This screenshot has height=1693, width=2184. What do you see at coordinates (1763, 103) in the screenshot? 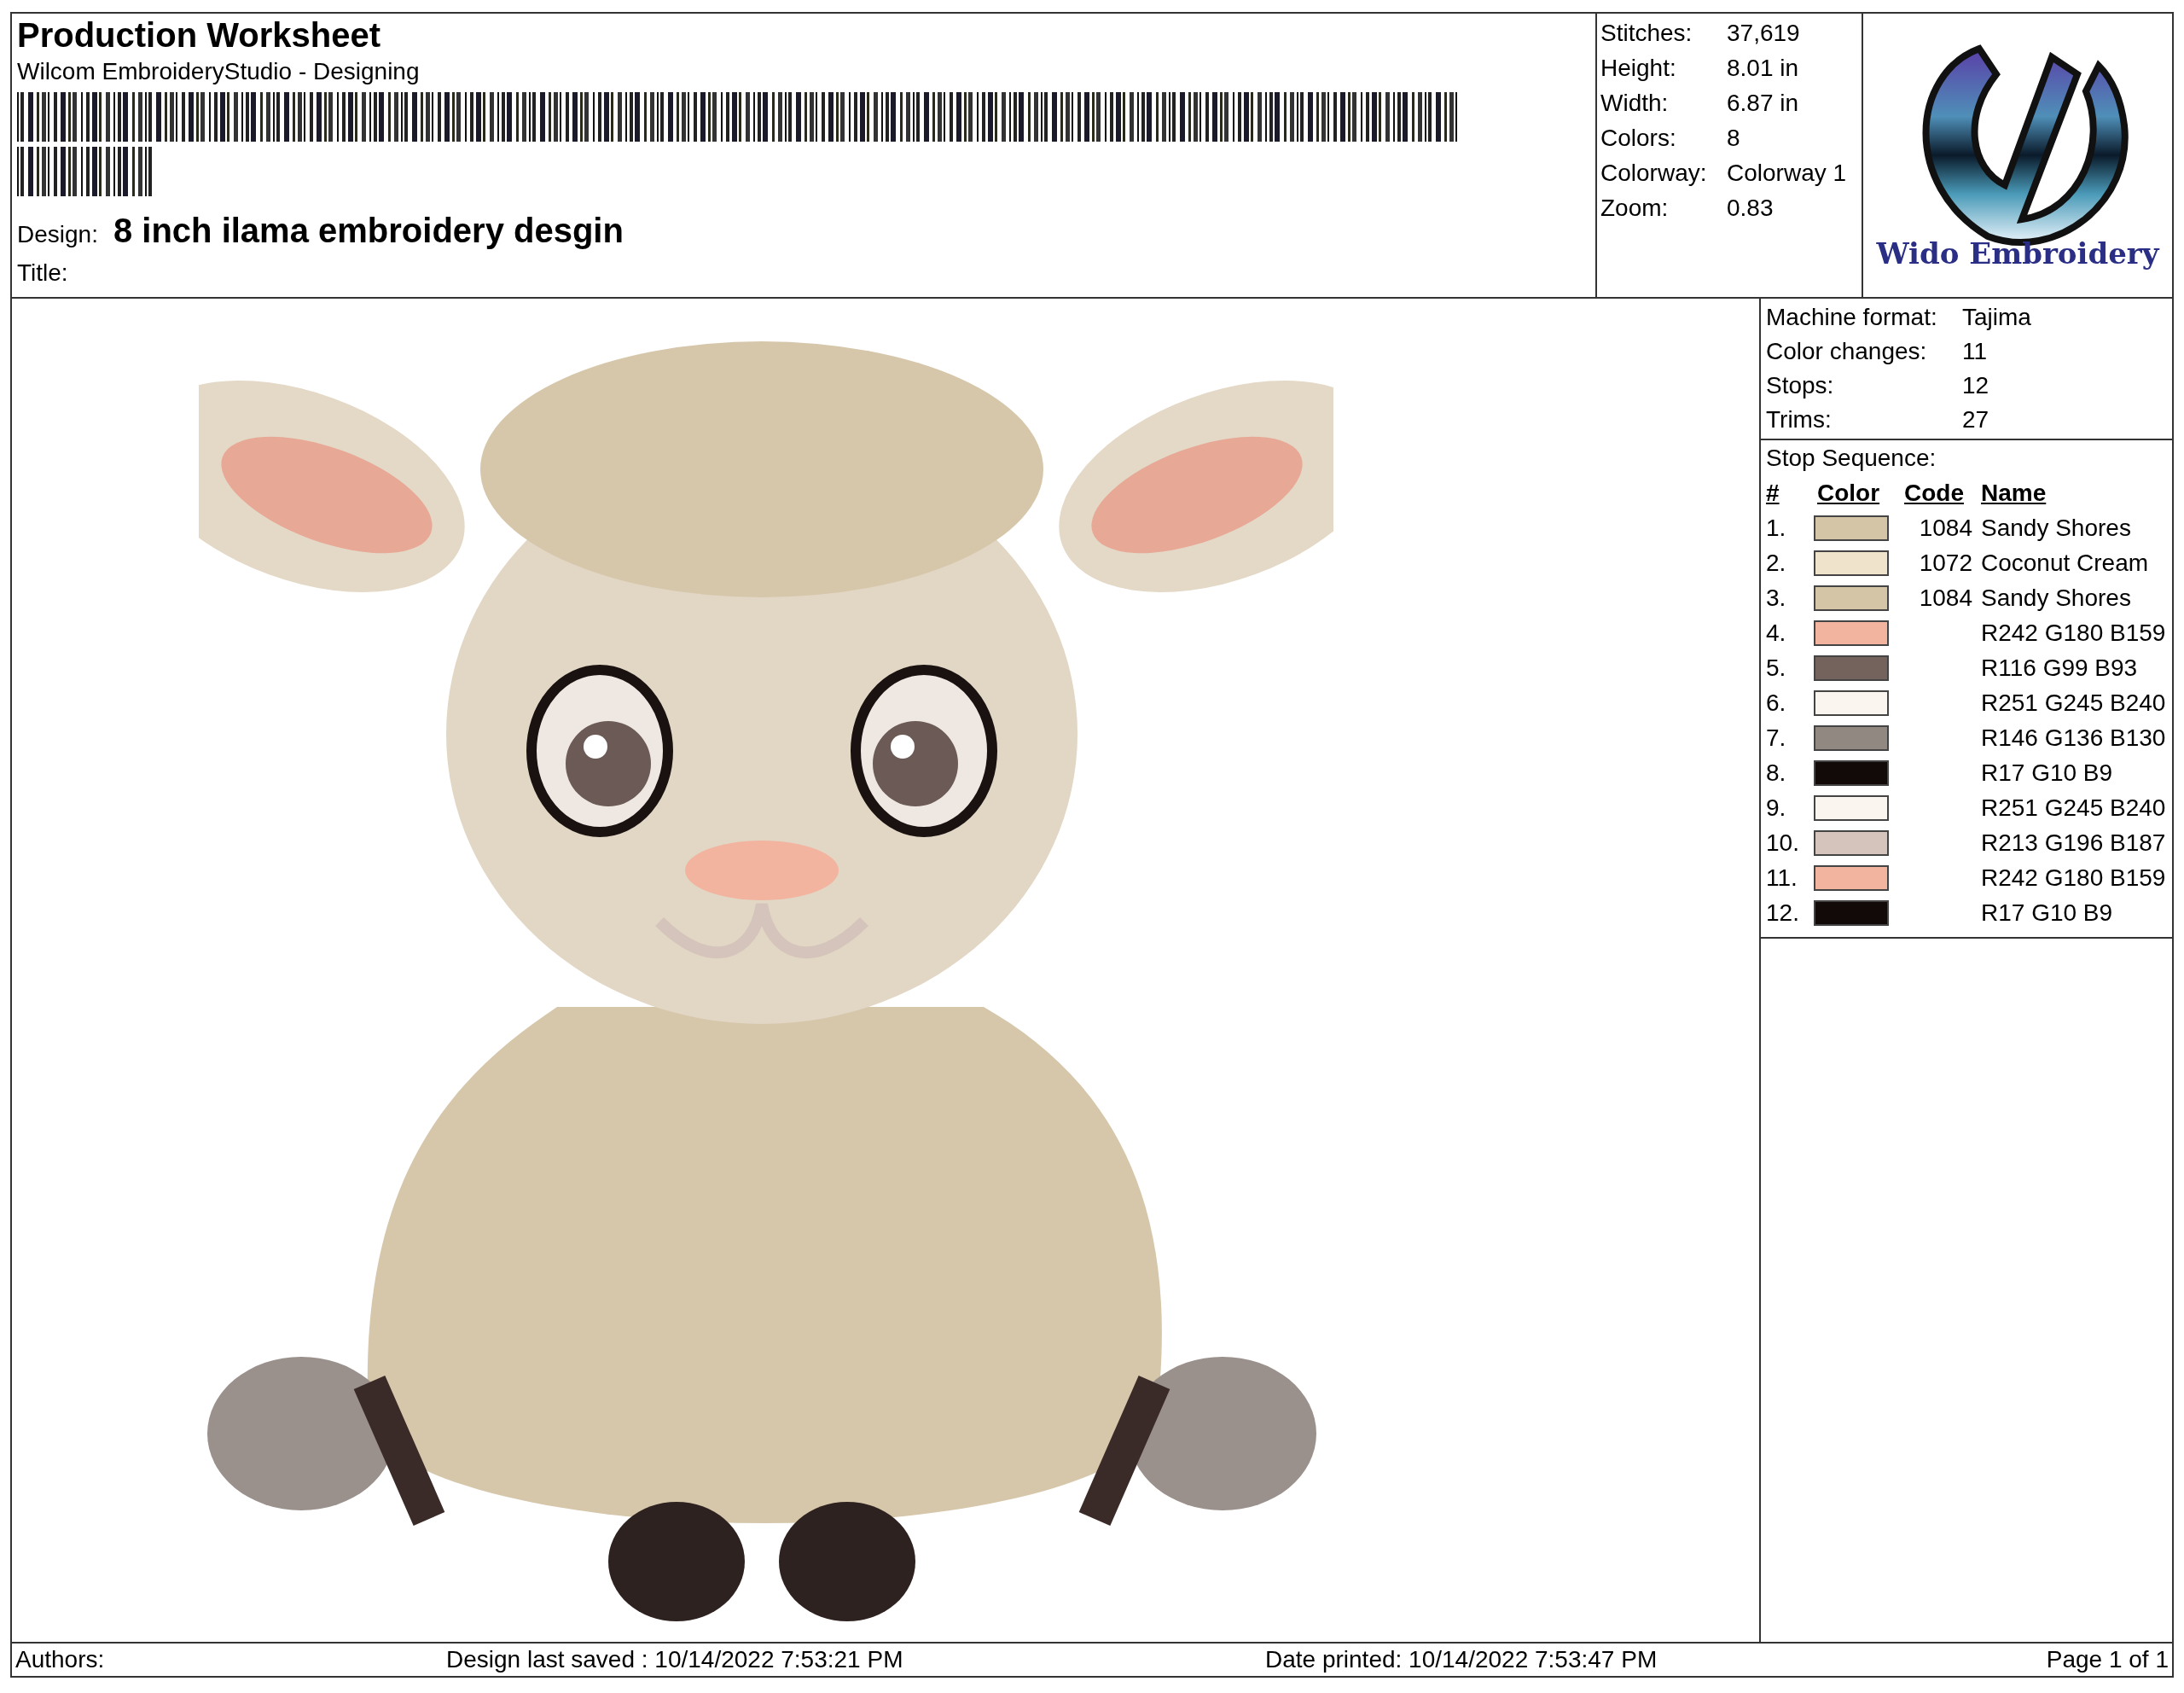
I see `stat-value: 6.87 in` at bounding box center [1763, 103].